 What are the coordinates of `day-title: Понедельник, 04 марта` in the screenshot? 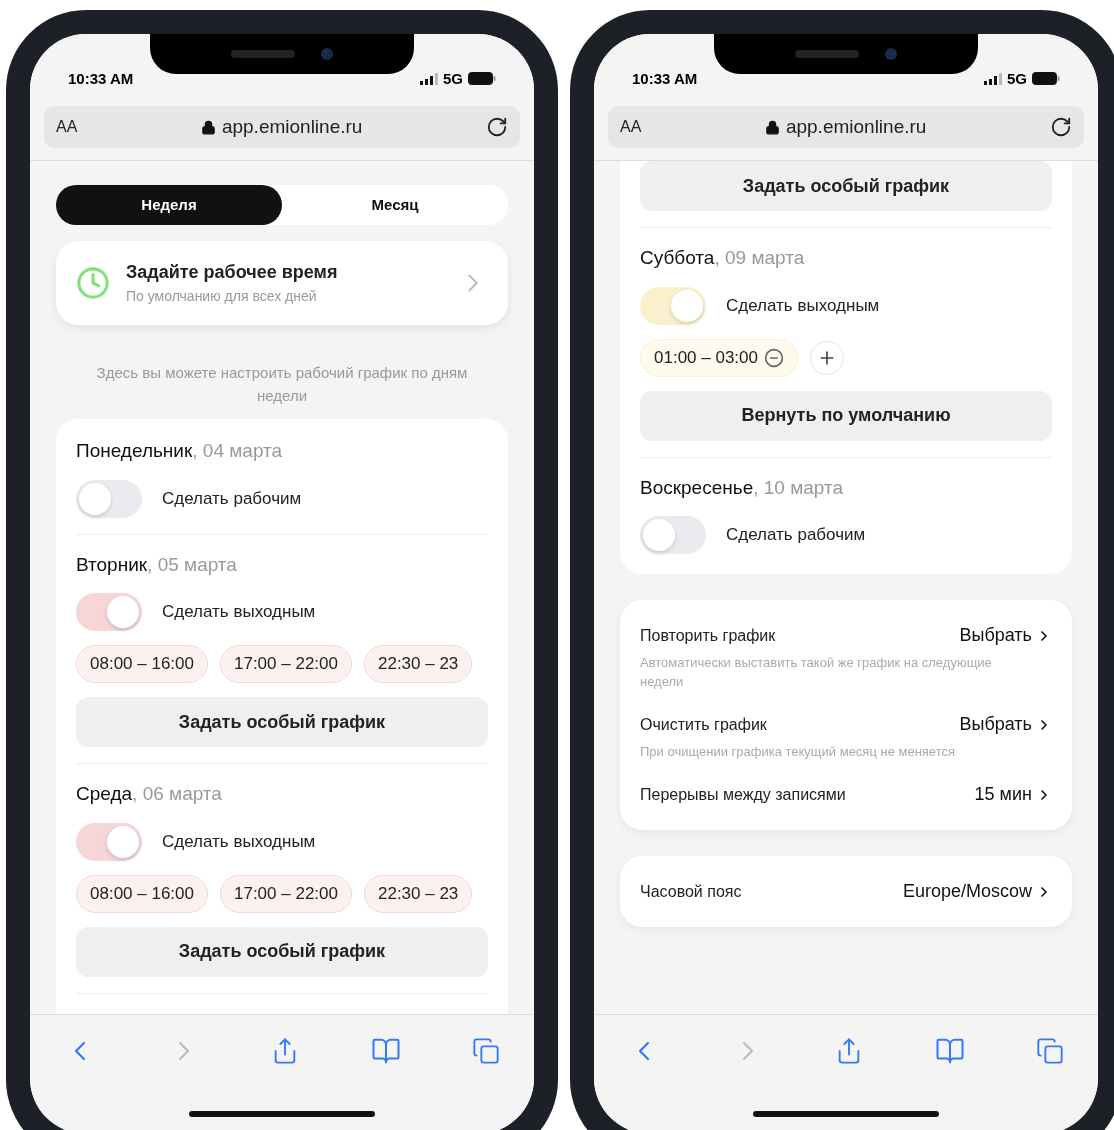 It's located at (180, 451).